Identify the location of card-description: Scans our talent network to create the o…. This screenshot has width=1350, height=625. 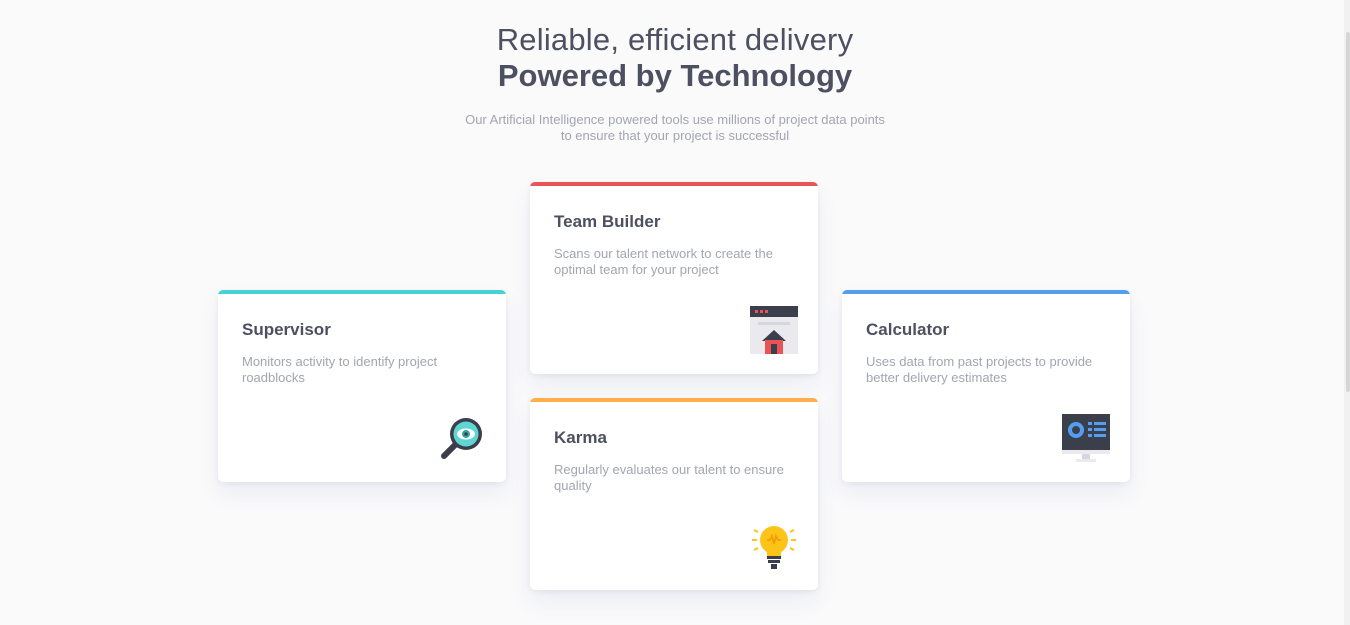
(663, 261).